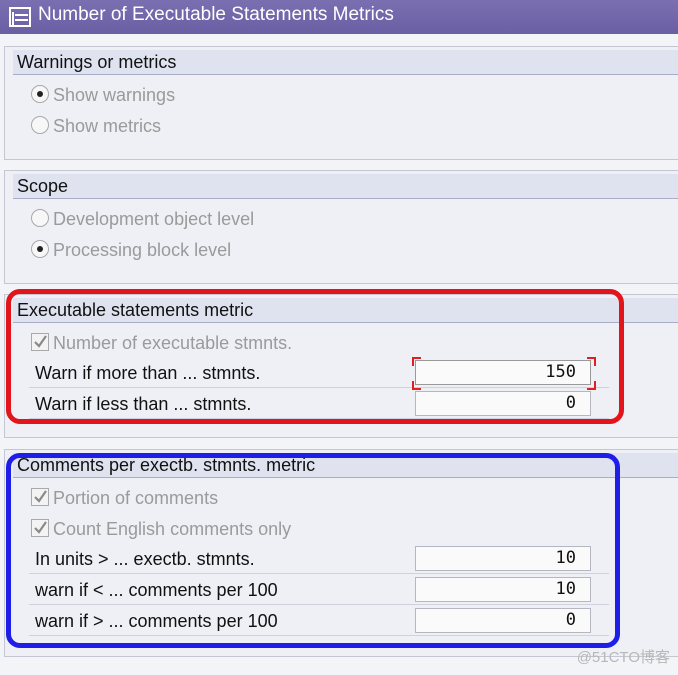  I want to click on warn-below-comments-row: warn if < ... comments per 100 10, so click(319, 590).